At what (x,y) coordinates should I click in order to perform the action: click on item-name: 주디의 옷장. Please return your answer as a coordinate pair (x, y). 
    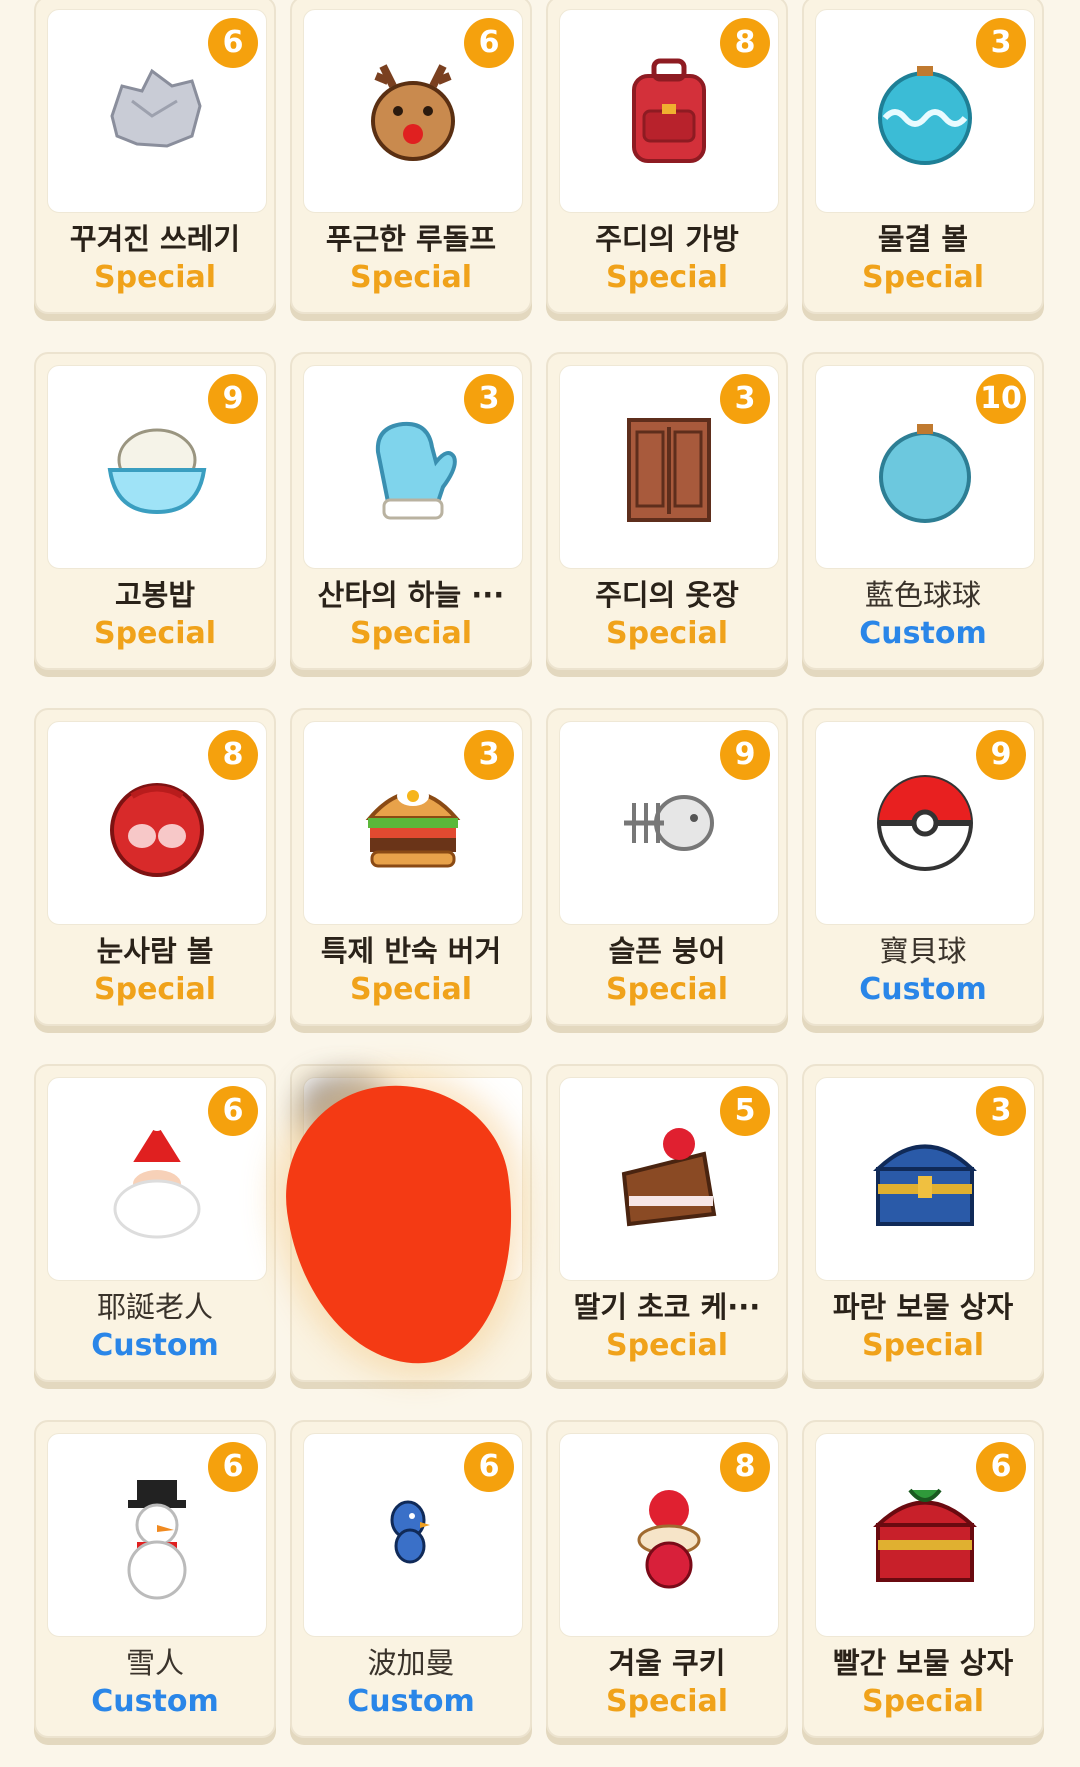
    Looking at the image, I should click on (667, 595).